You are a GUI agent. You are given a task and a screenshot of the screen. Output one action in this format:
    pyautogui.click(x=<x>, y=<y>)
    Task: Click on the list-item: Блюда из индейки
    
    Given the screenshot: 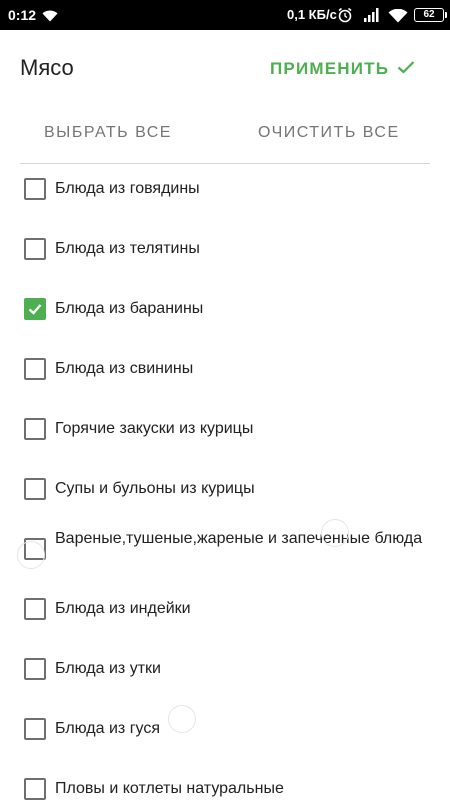 What is the action you would take?
    pyautogui.click(x=225, y=614)
    